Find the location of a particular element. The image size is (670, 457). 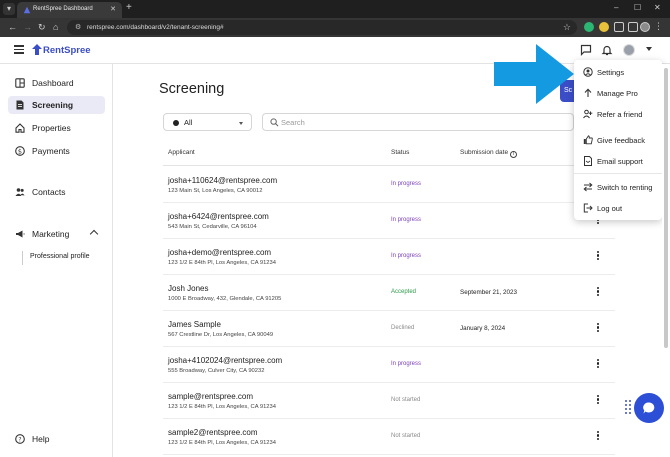

browser-menu-icon: ⋮ is located at coordinates (658, 26).